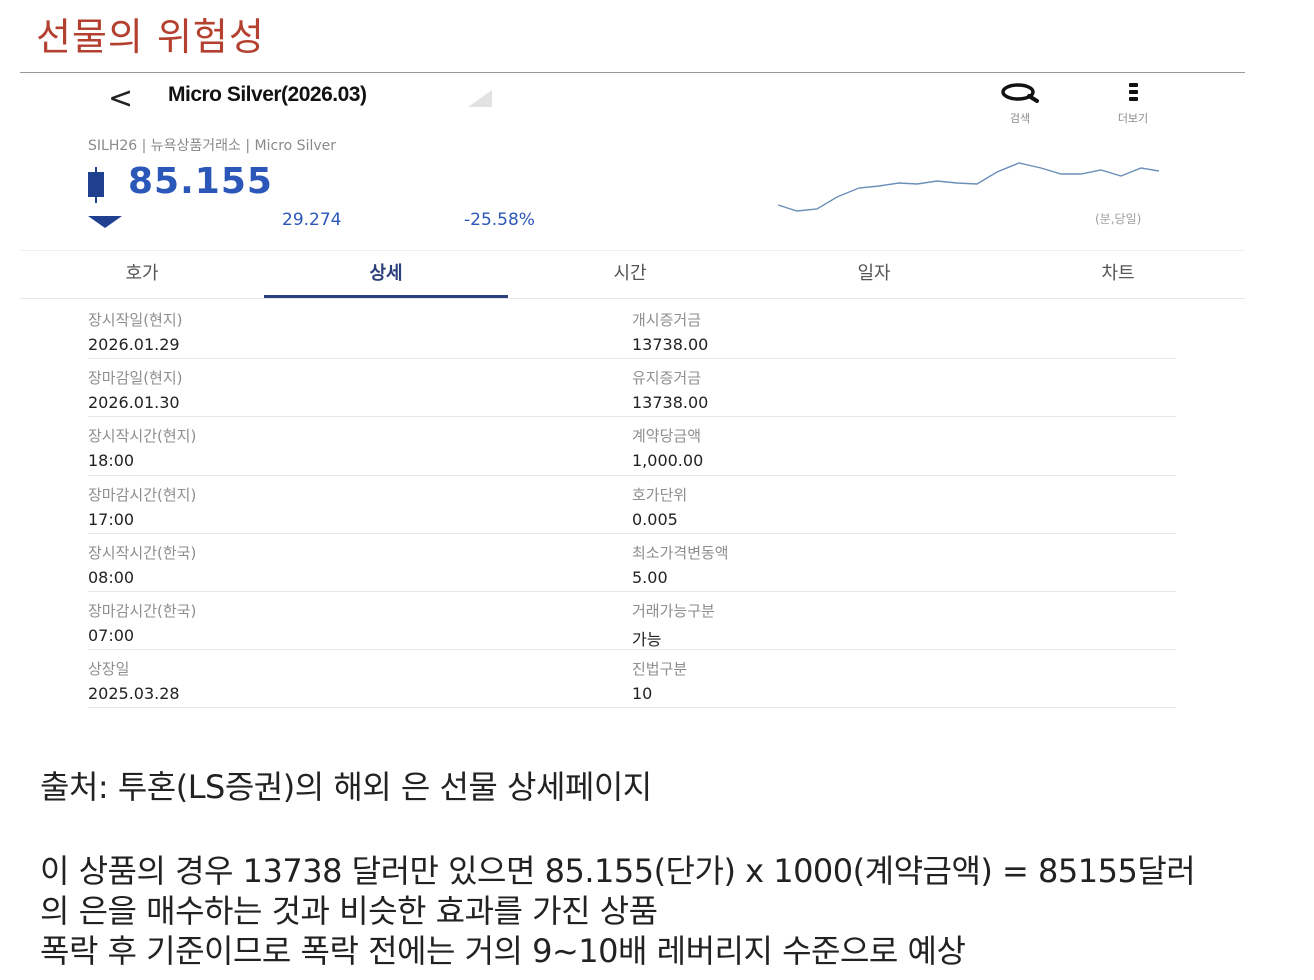  What do you see at coordinates (673, 610) in the screenshot?
I see `detail-key: 거래가능구분` at bounding box center [673, 610].